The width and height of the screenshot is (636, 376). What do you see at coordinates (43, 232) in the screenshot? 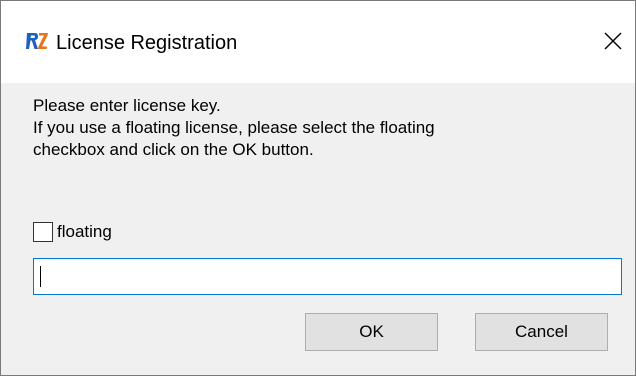
I see `floating-checkbox-box` at bounding box center [43, 232].